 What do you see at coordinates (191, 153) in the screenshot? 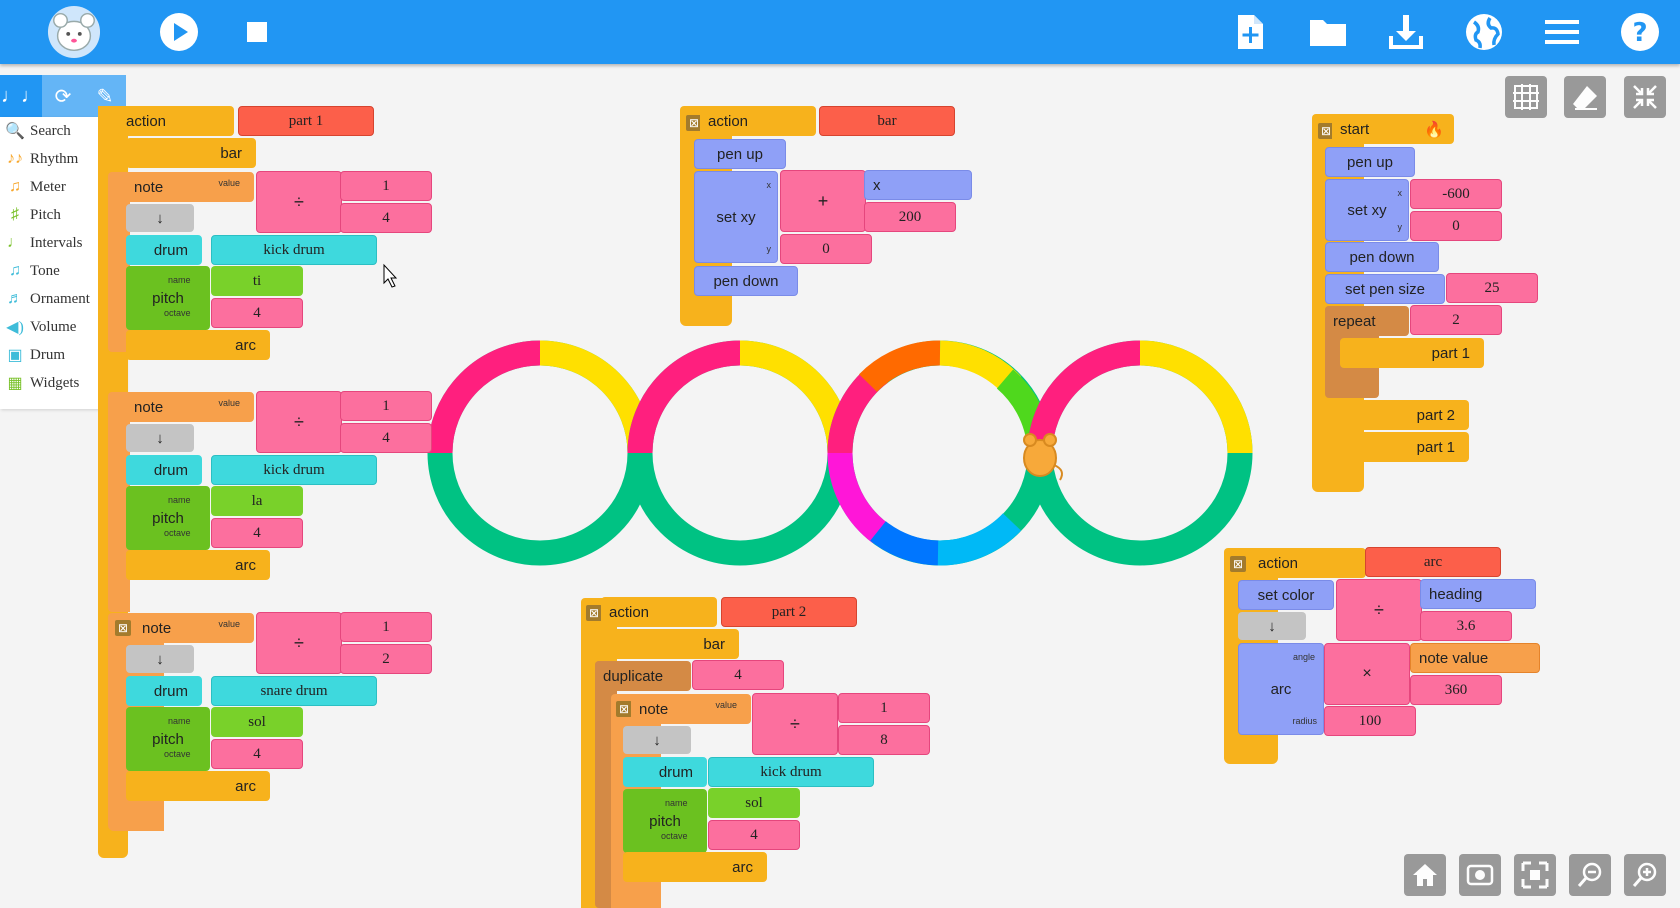
I see `bar-block: bar` at bounding box center [191, 153].